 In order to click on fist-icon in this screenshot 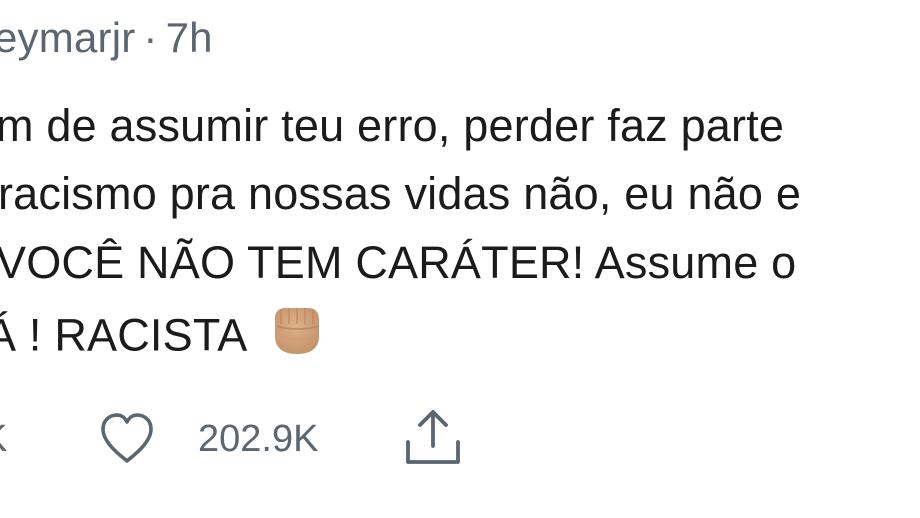, I will do `click(297, 333)`.